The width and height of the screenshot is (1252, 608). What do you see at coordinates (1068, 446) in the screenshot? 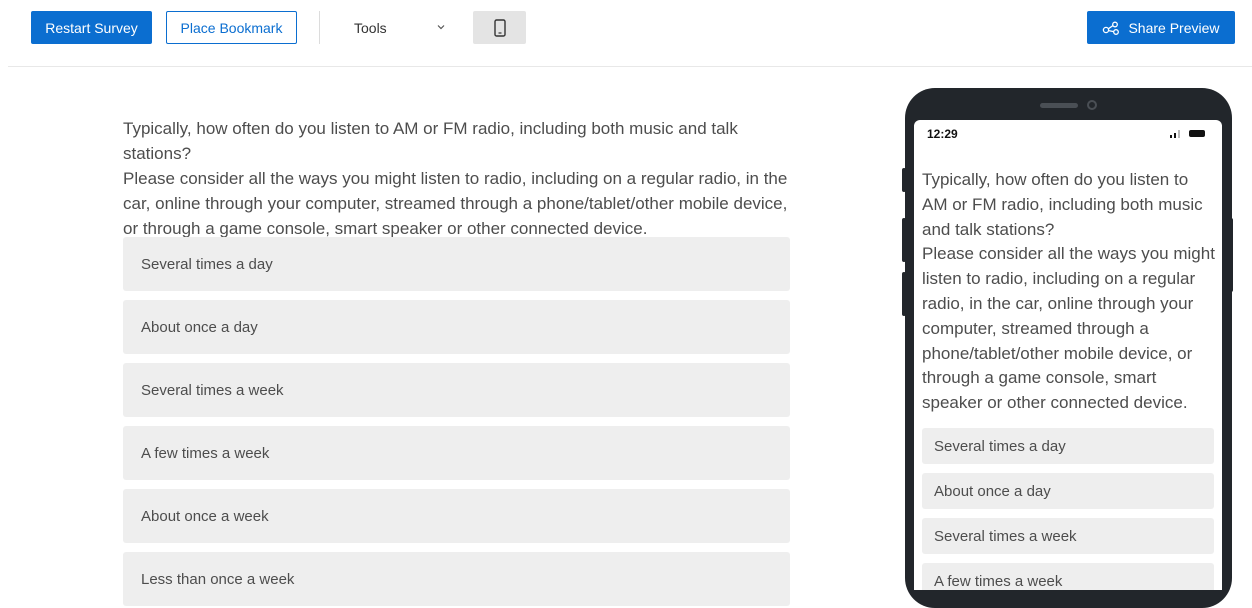
I see `mobile-answer-choice: Several times a day` at bounding box center [1068, 446].